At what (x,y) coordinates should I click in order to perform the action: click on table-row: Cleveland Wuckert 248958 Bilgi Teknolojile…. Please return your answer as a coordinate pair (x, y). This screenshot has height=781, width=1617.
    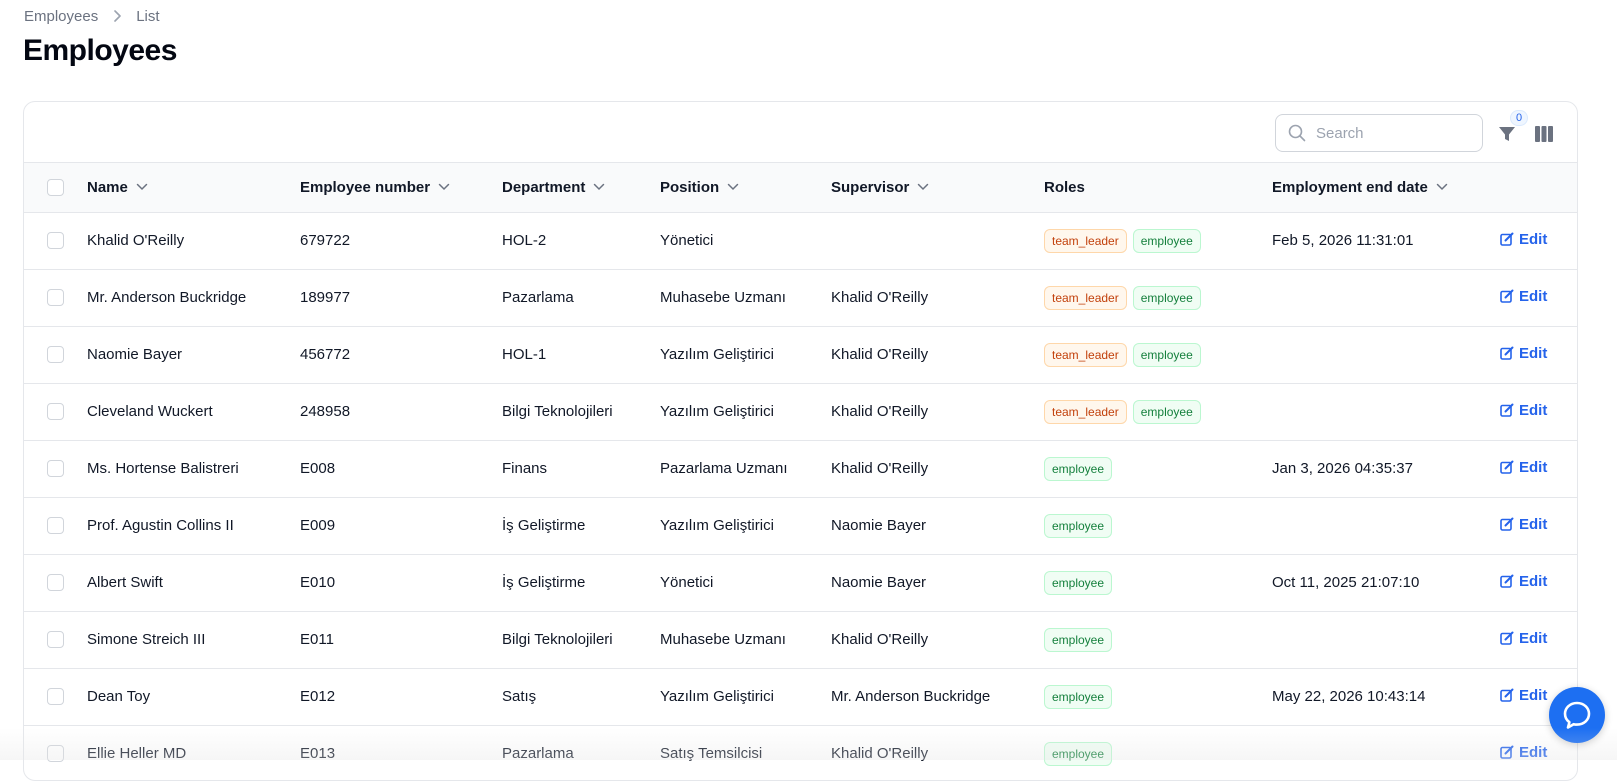
    Looking at the image, I should click on (800, 411).